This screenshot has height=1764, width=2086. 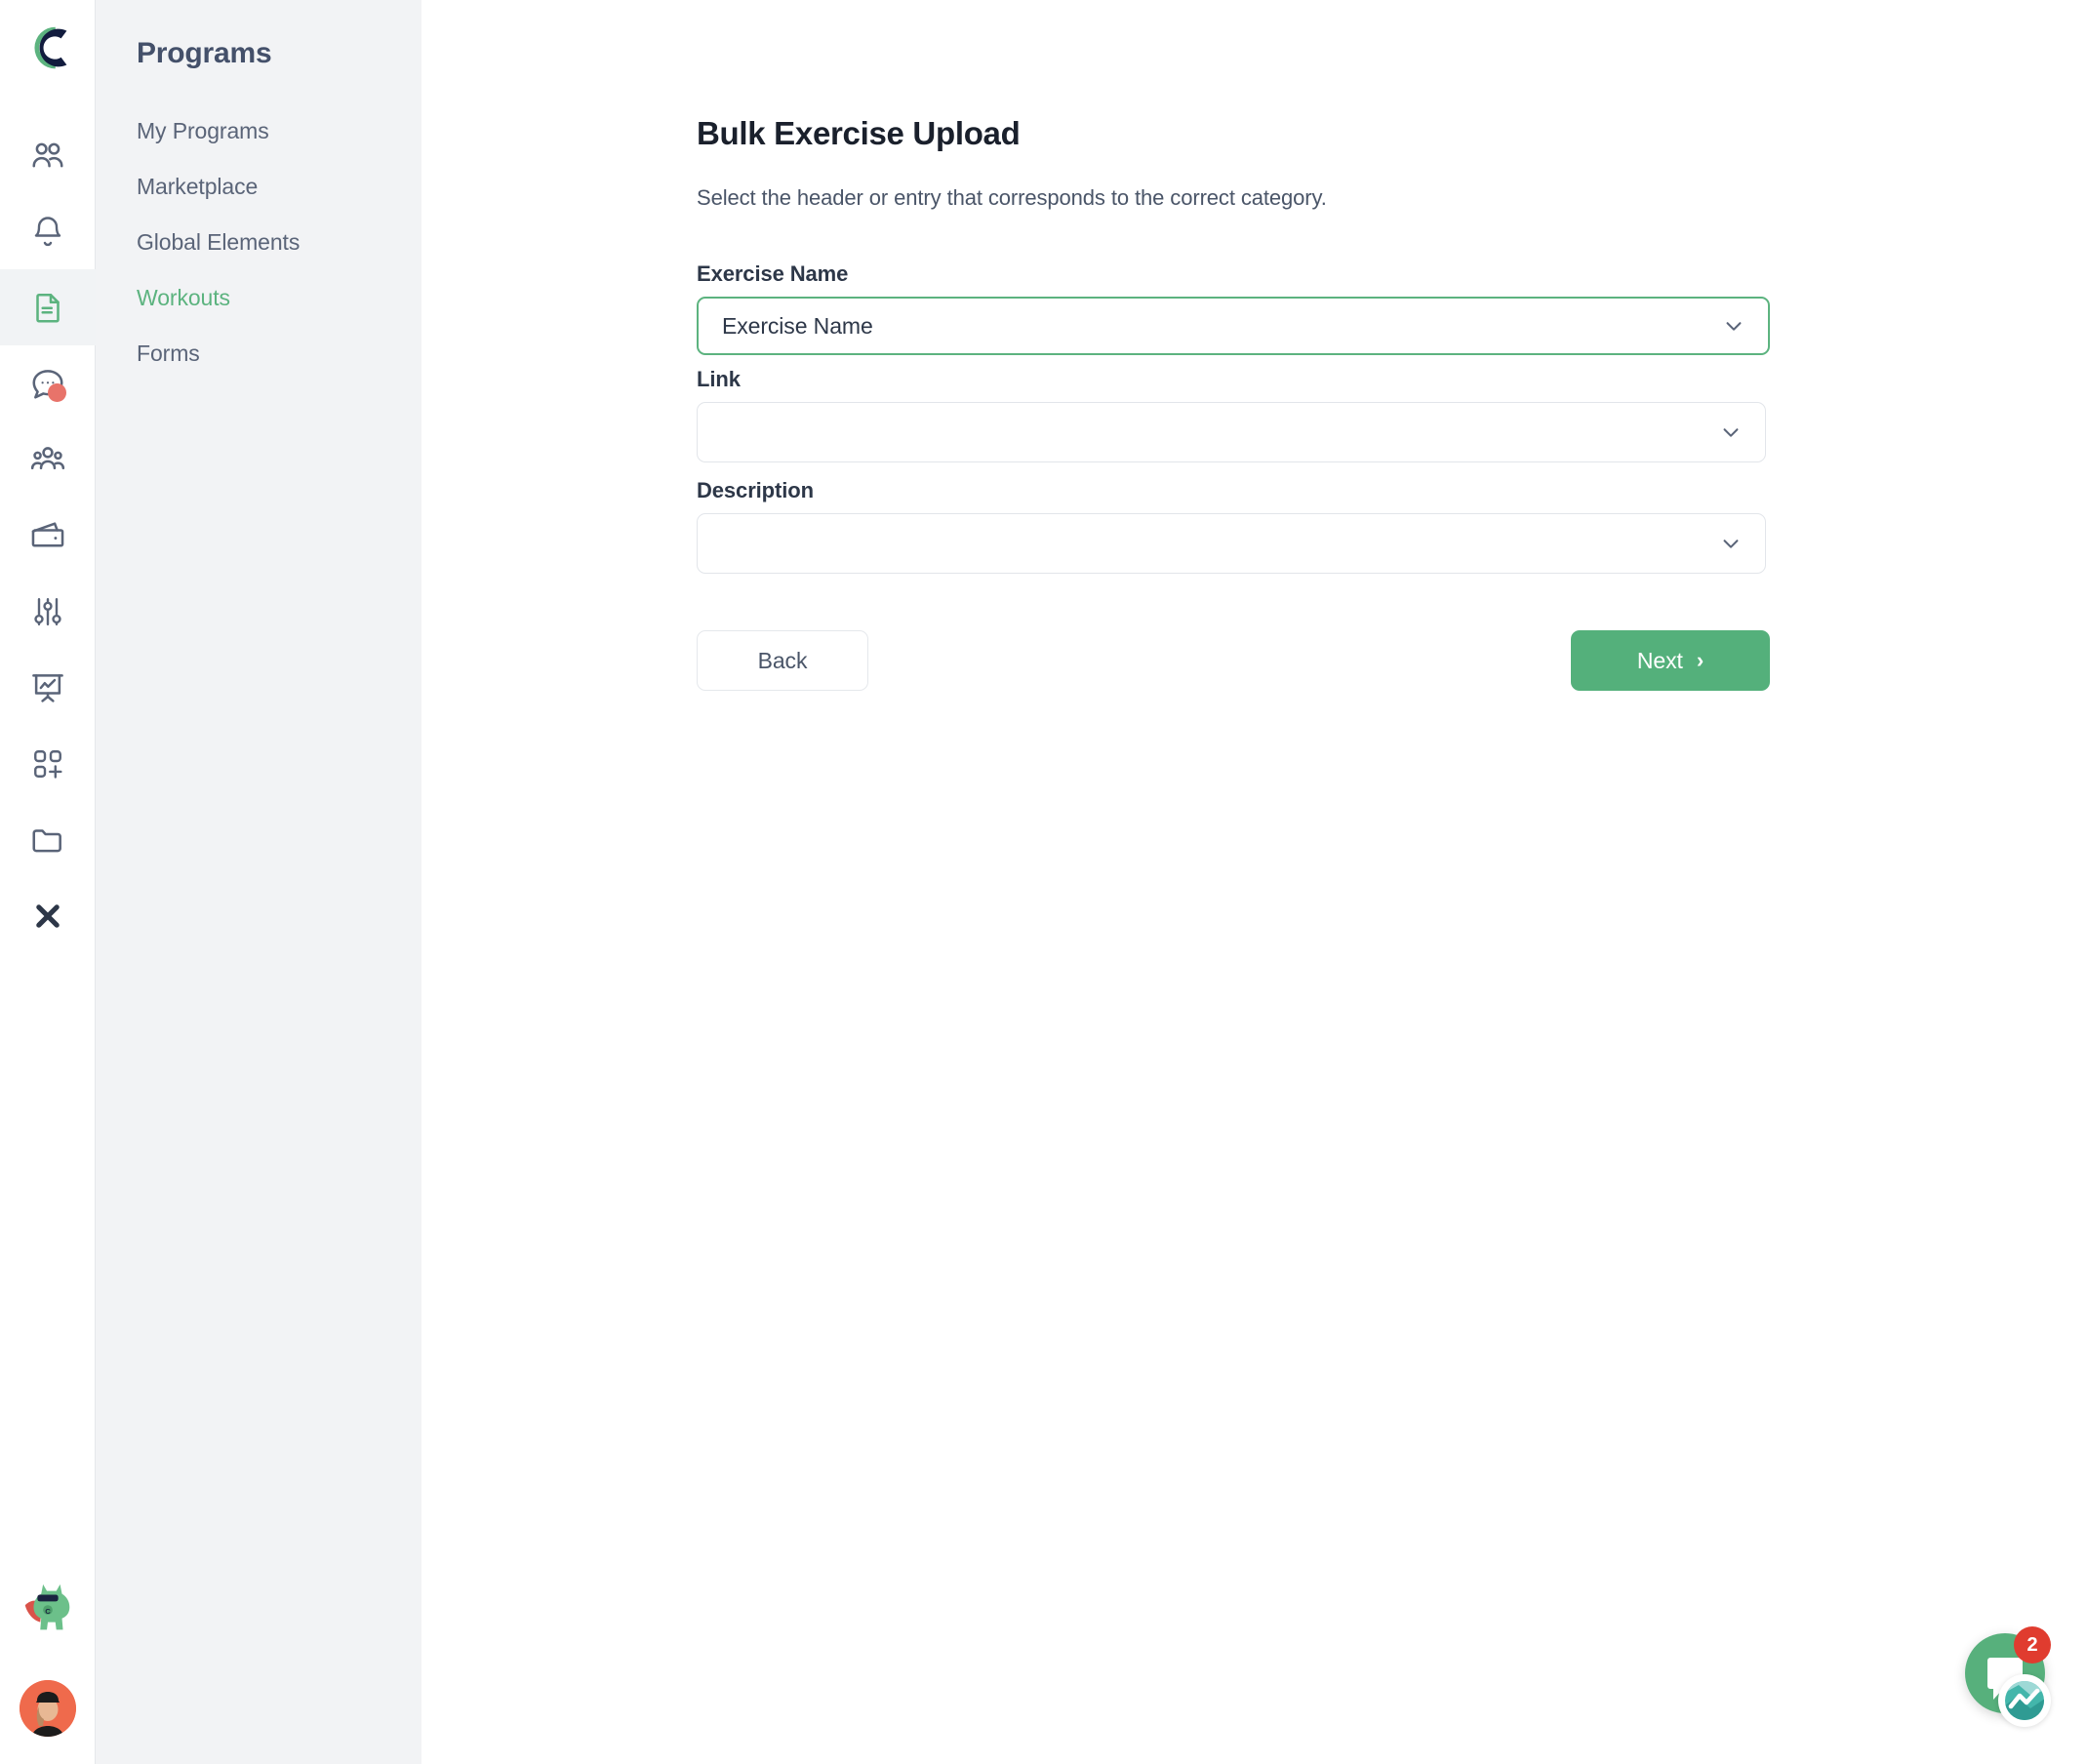 What do you see at coordinates (1233, 661) in the screenshot?
I see `form-actions: Back Next ›` at bounding box center [1233, 661].